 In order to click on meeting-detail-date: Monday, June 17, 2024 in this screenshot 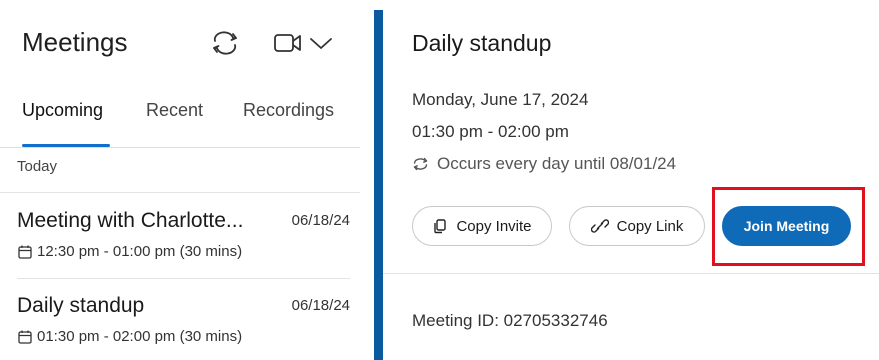, I will do `click(500, 99)`.